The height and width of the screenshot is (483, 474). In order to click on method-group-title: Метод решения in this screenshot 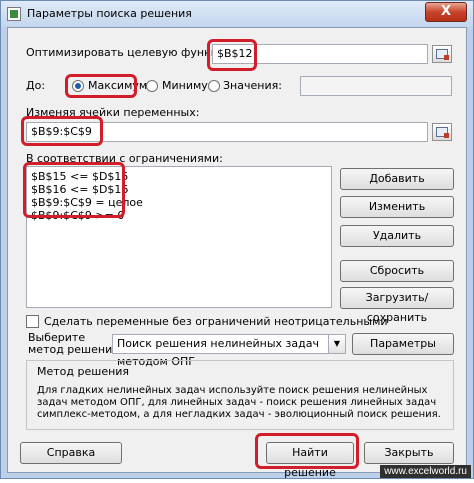, I will do `click(83, 371)`.